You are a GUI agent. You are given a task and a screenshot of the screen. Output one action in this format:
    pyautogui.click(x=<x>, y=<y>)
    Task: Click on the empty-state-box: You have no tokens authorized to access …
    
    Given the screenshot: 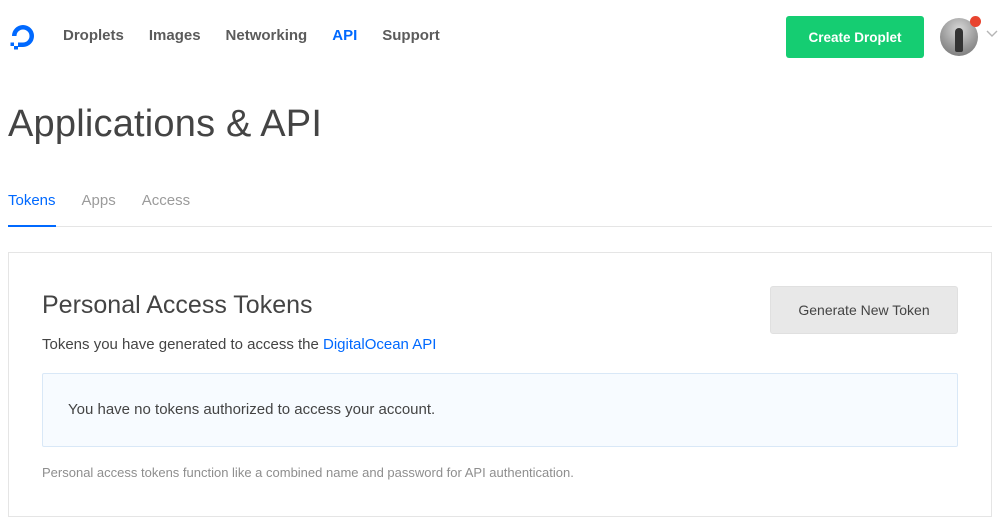 What is the action you would take?
    pyautogui.click(x=500, y=410)
    